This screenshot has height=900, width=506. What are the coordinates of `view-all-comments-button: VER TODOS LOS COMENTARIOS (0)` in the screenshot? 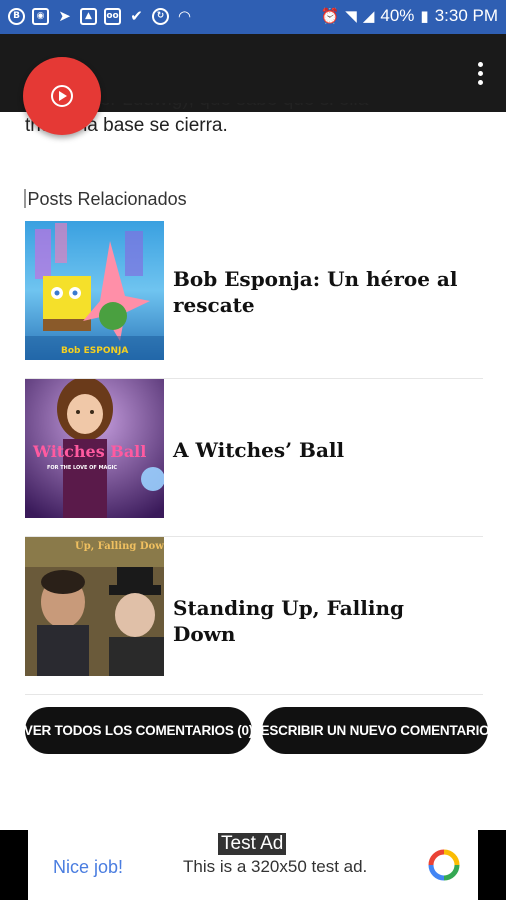 It's located at (138, 730).